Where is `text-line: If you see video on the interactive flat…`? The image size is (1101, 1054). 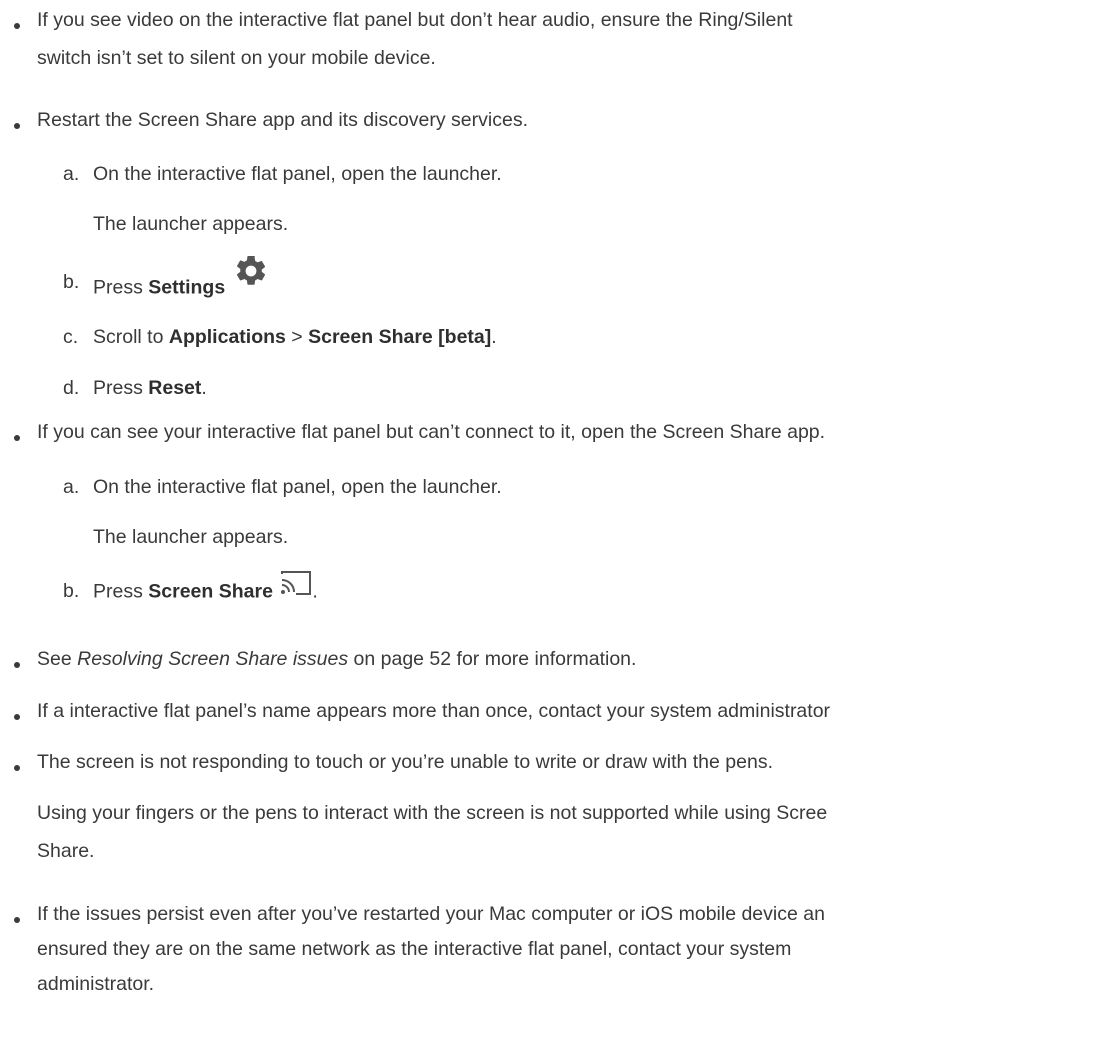
text-line: If you see video on the interactive flat… is located at coordinates (415, 20).